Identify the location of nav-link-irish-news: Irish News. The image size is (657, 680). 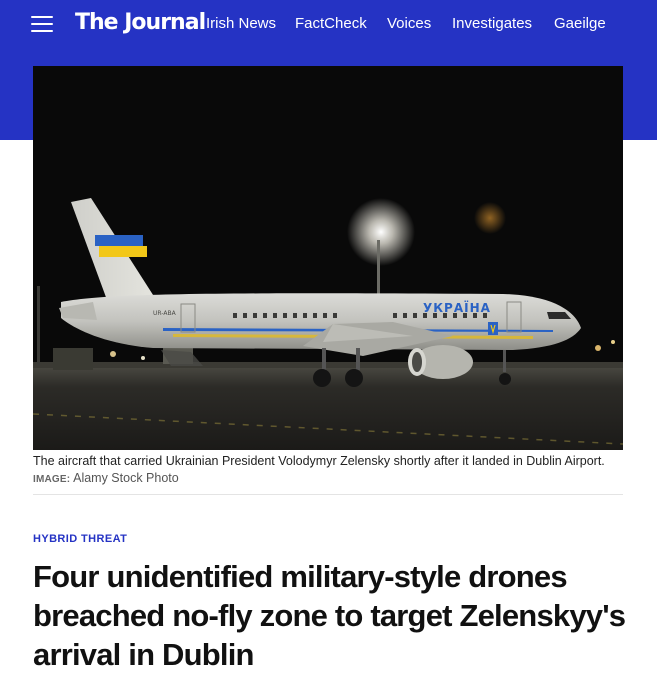
(241, 24).